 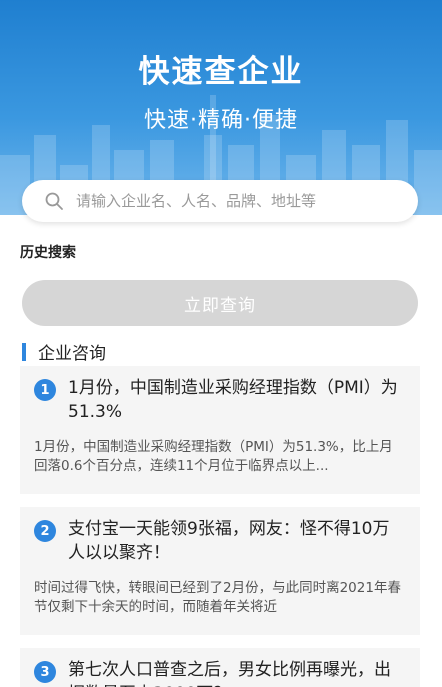 I want to click on news-title: 第七次人口普查之后，男女比例再曝光，出据数量至少3000万？, so click(x=237, y=672).